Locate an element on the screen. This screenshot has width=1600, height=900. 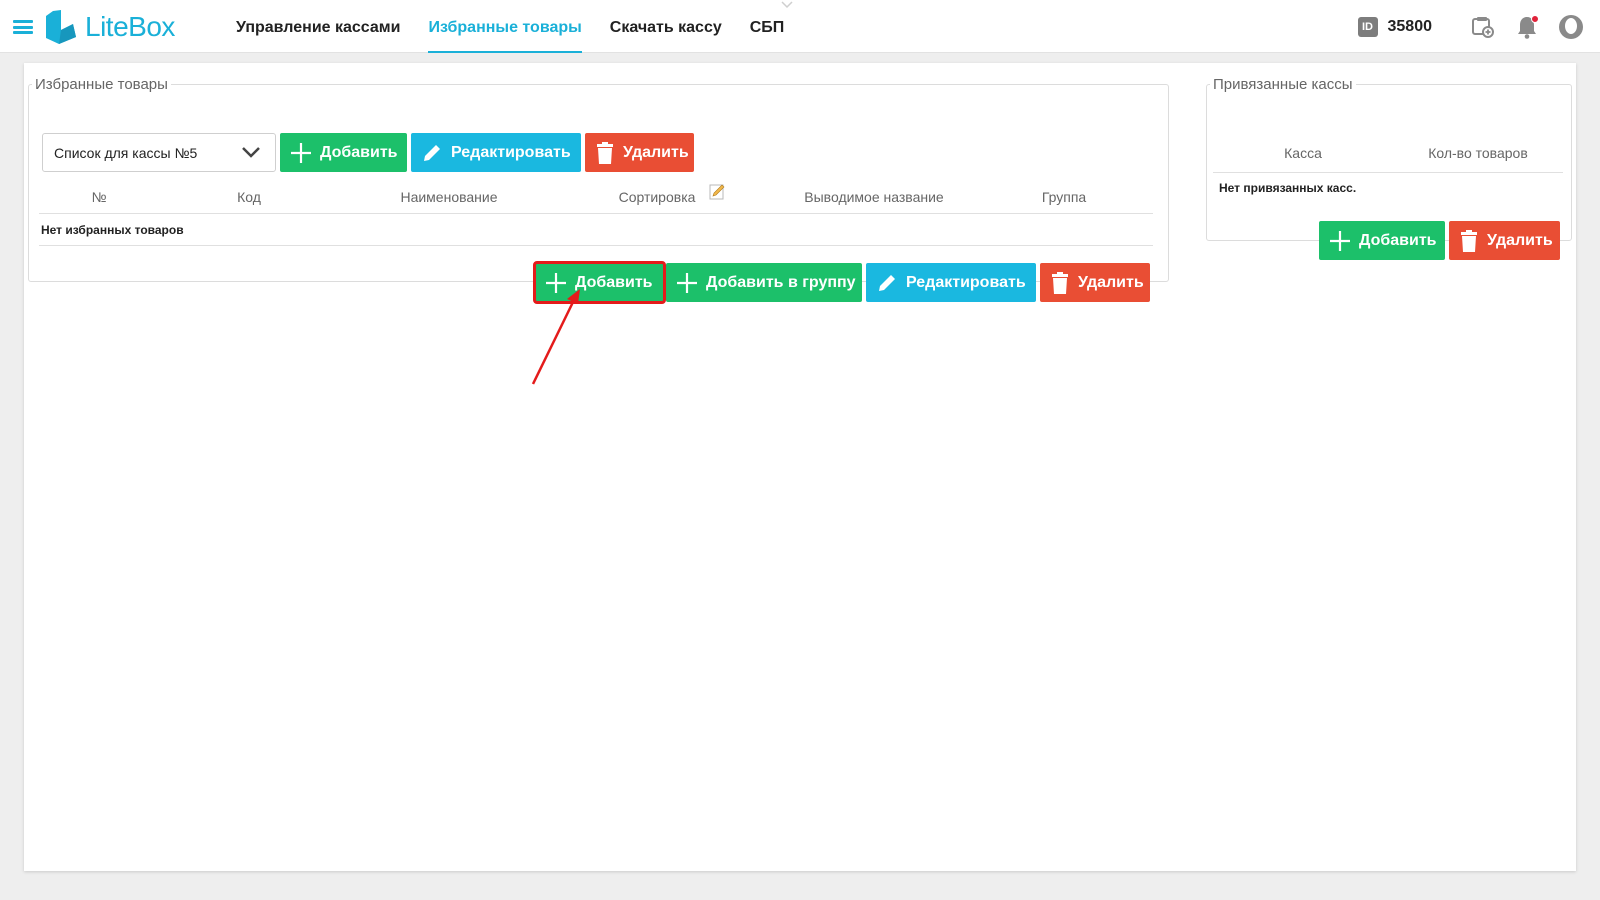
header-tools: ID 35800 is located at coordinates (1471, 26).